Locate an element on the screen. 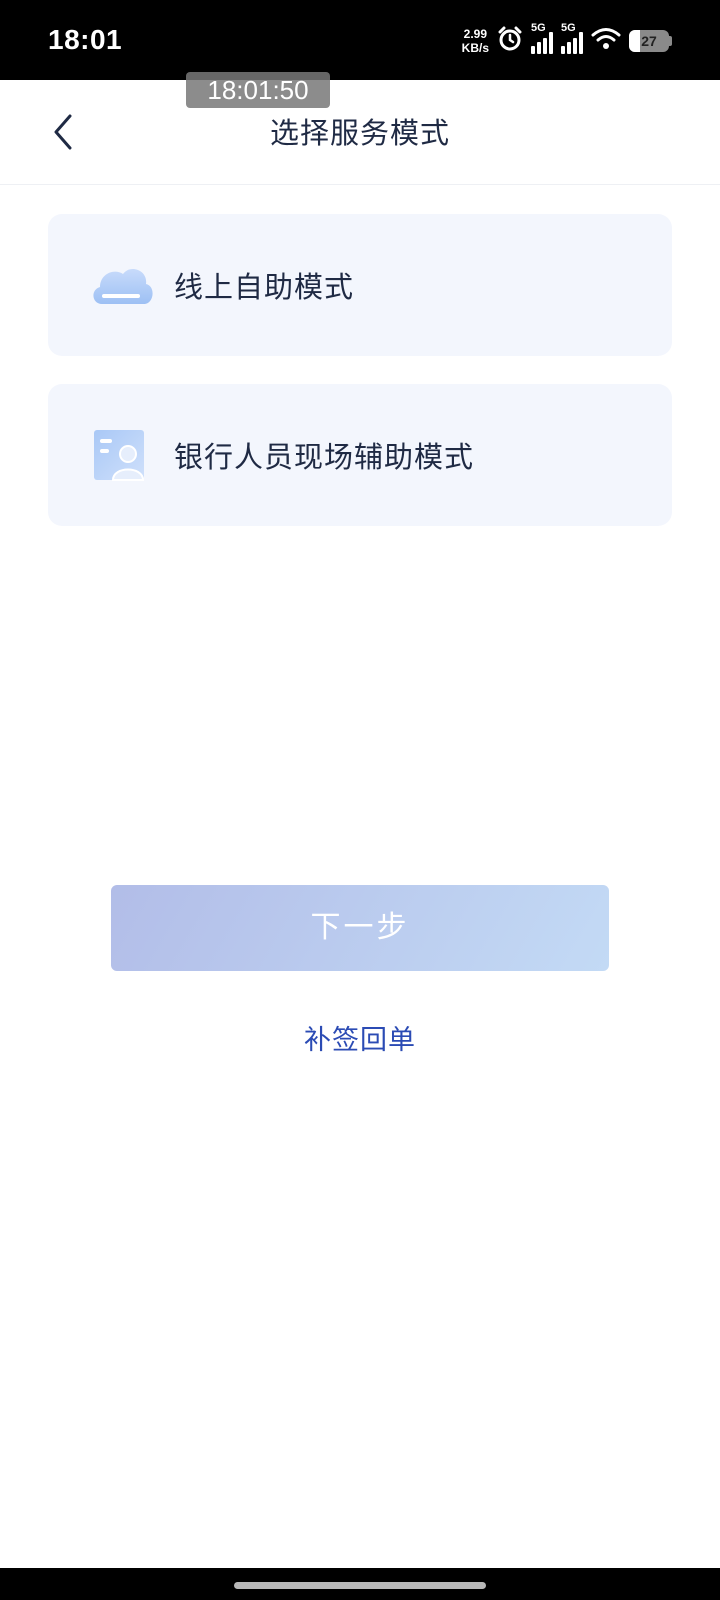  sim2-label: 5G is located at coordinates (568, 28).